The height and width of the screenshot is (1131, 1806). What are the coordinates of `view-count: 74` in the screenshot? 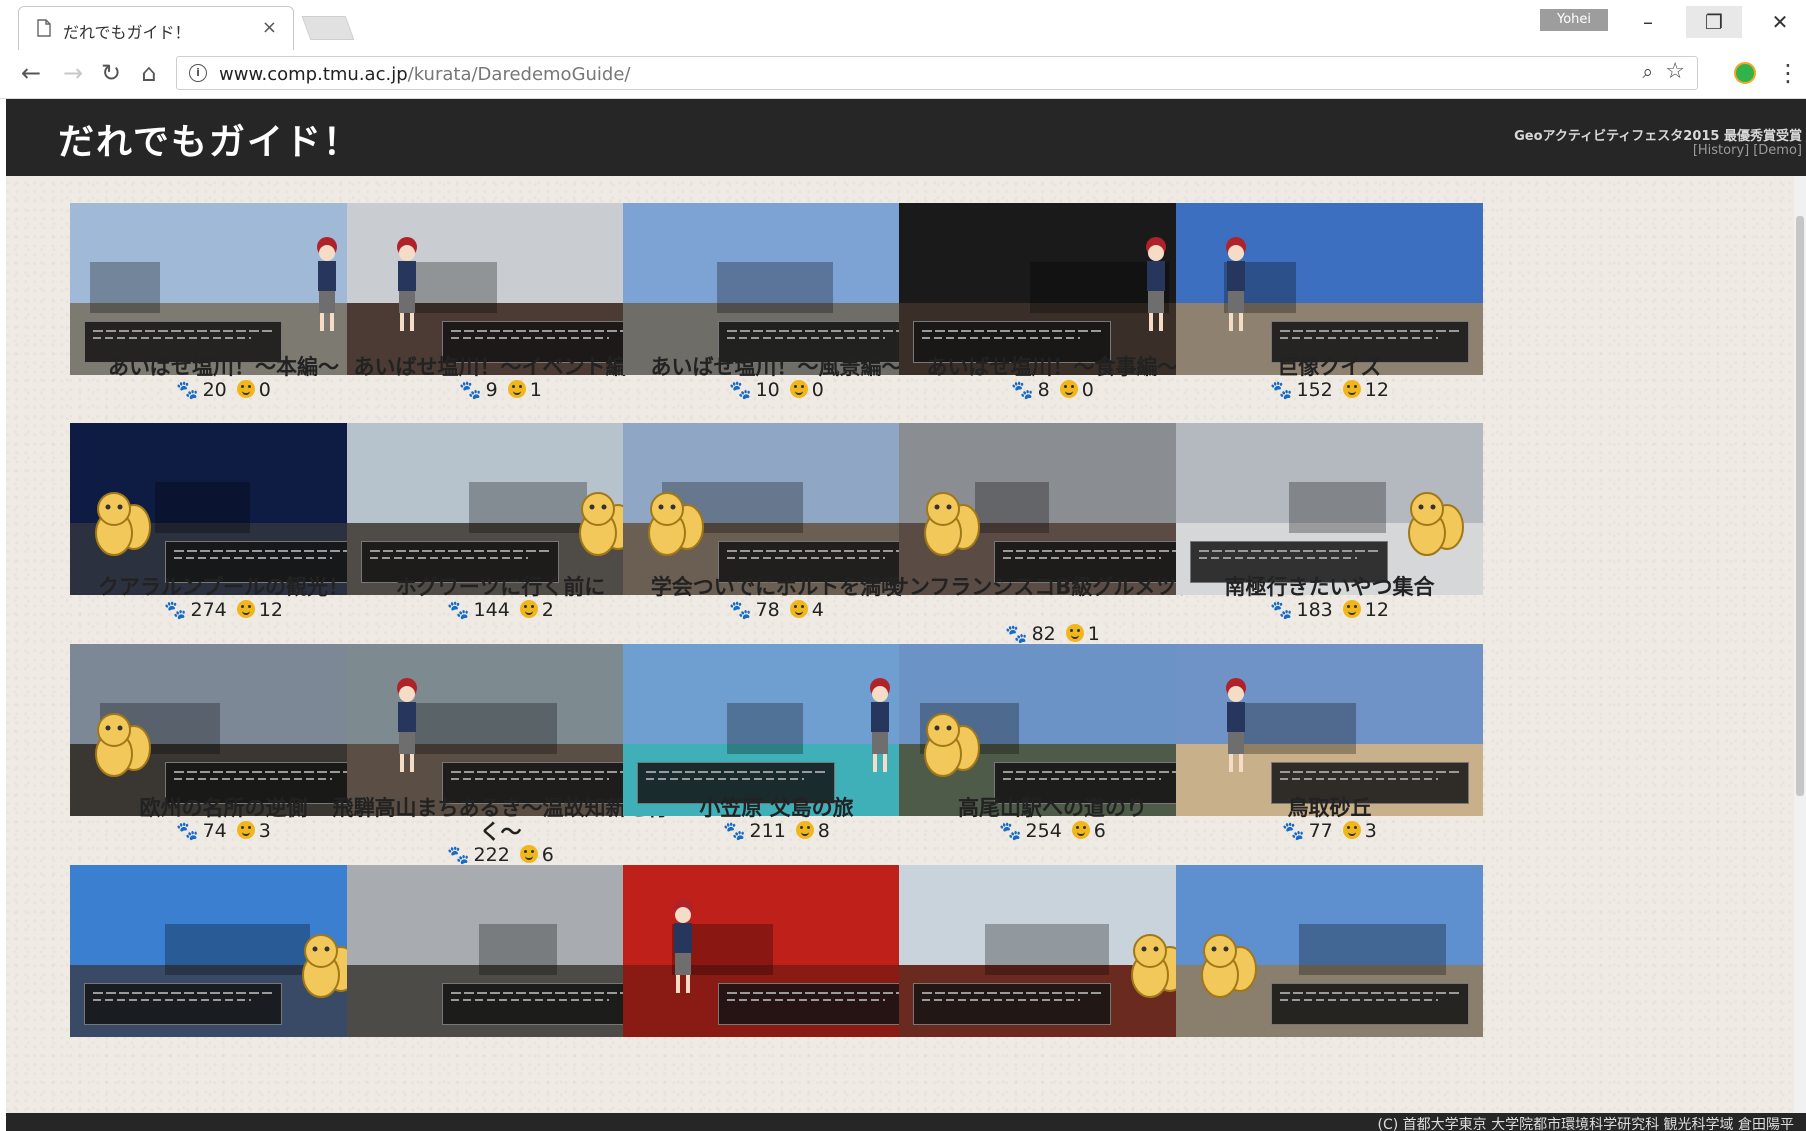 It's located at (214, 831).